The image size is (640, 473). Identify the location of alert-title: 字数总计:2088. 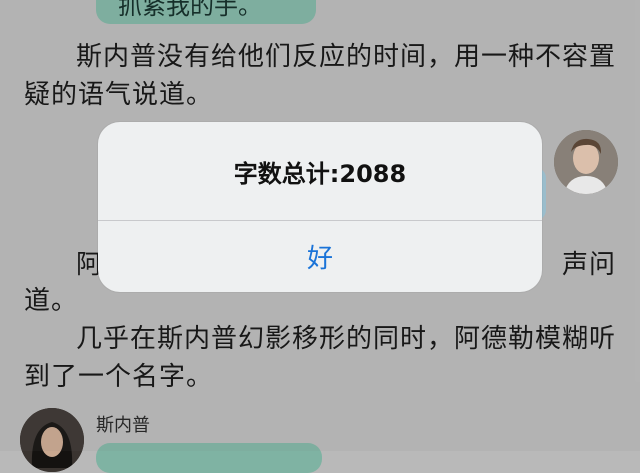
(320, 173).